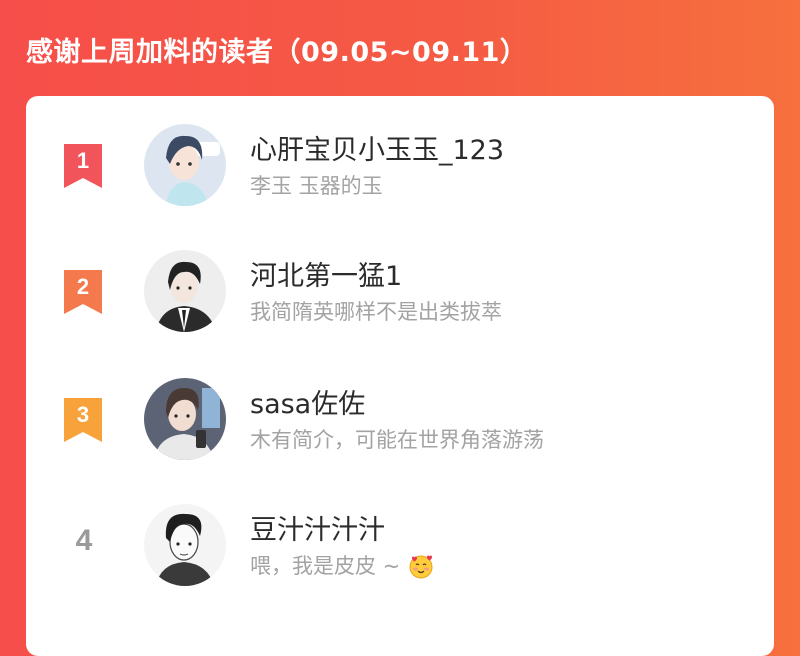 Image resolution: width=800 pixels, height=656 pixels. What do you see at coordinates (376, 312) in the screenshot?
I see `reader-bio: 我简隋英哪样不是出类拔萃` at bounding box center [376, 312].